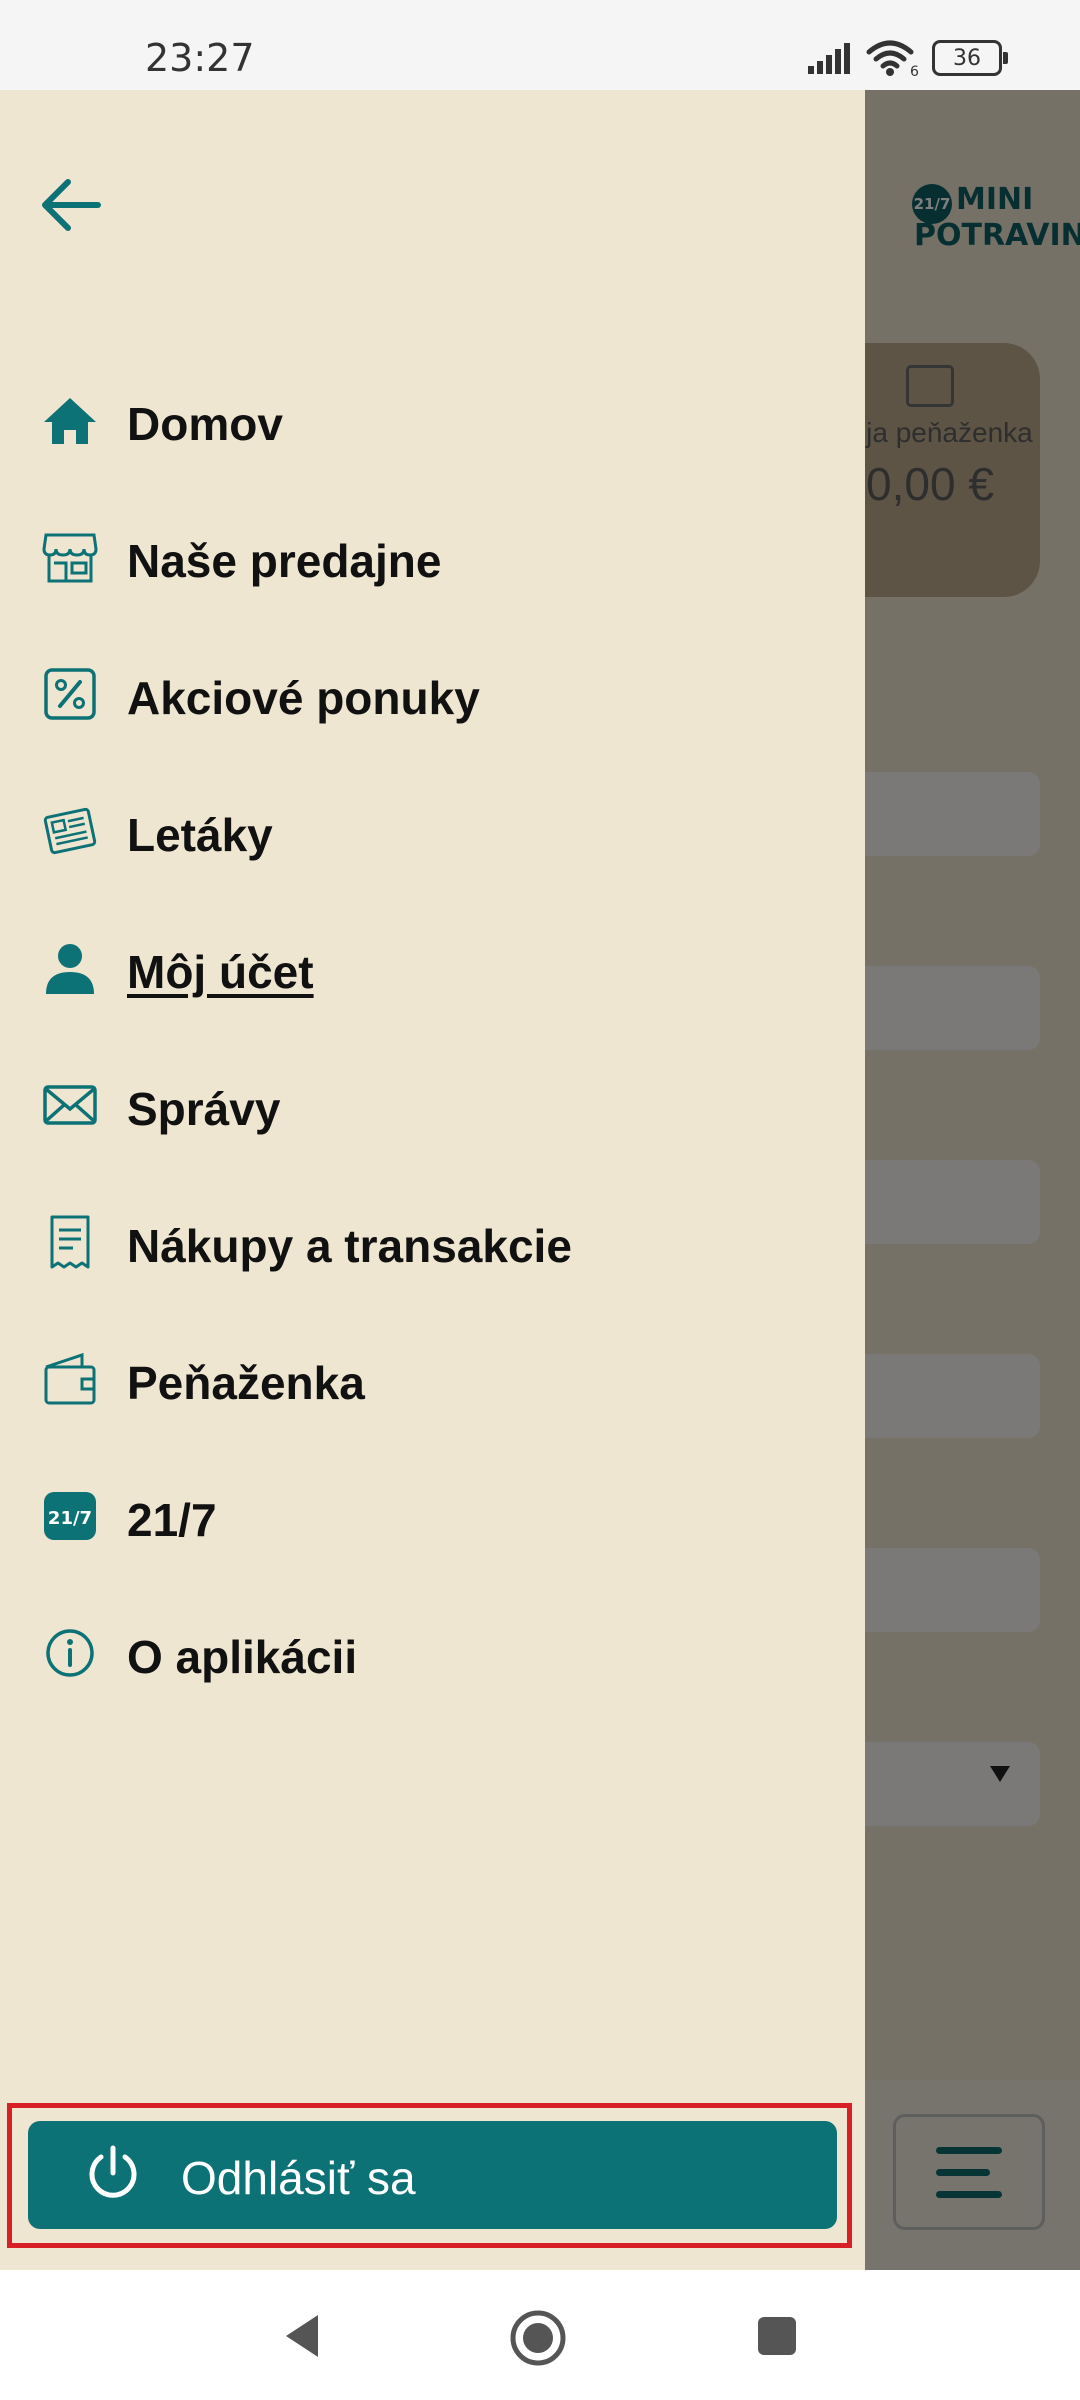 This screenshot has height=2400, width=1080. I want to click on logout-label: Odhlásiť sa, so click(298, 2178).